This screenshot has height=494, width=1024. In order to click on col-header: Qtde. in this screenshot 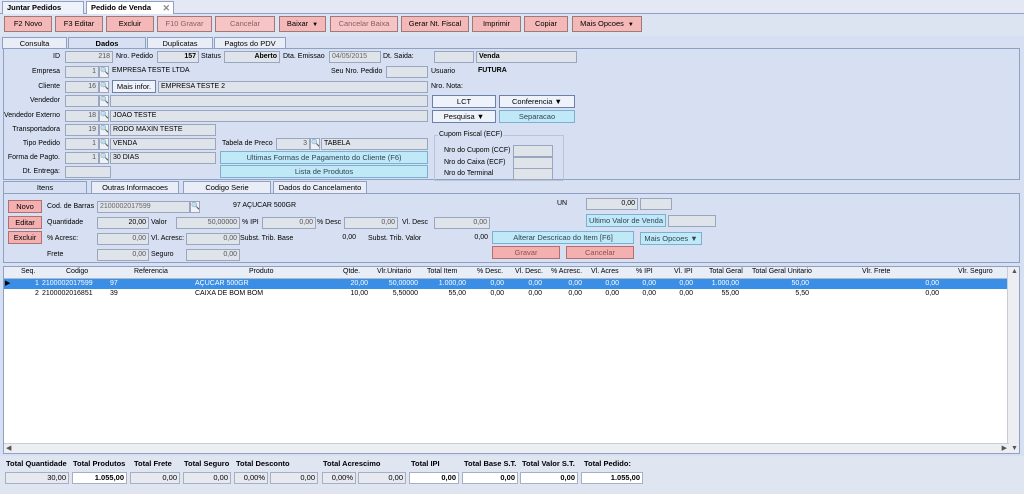, I will do `click(351, 271)`.